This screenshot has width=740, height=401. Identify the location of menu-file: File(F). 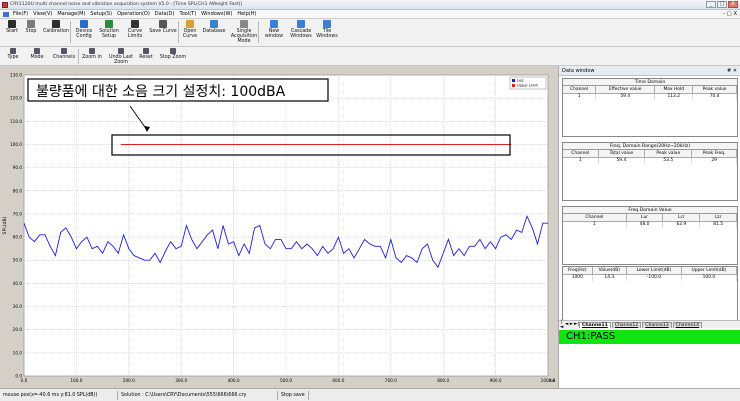
(20, 14).